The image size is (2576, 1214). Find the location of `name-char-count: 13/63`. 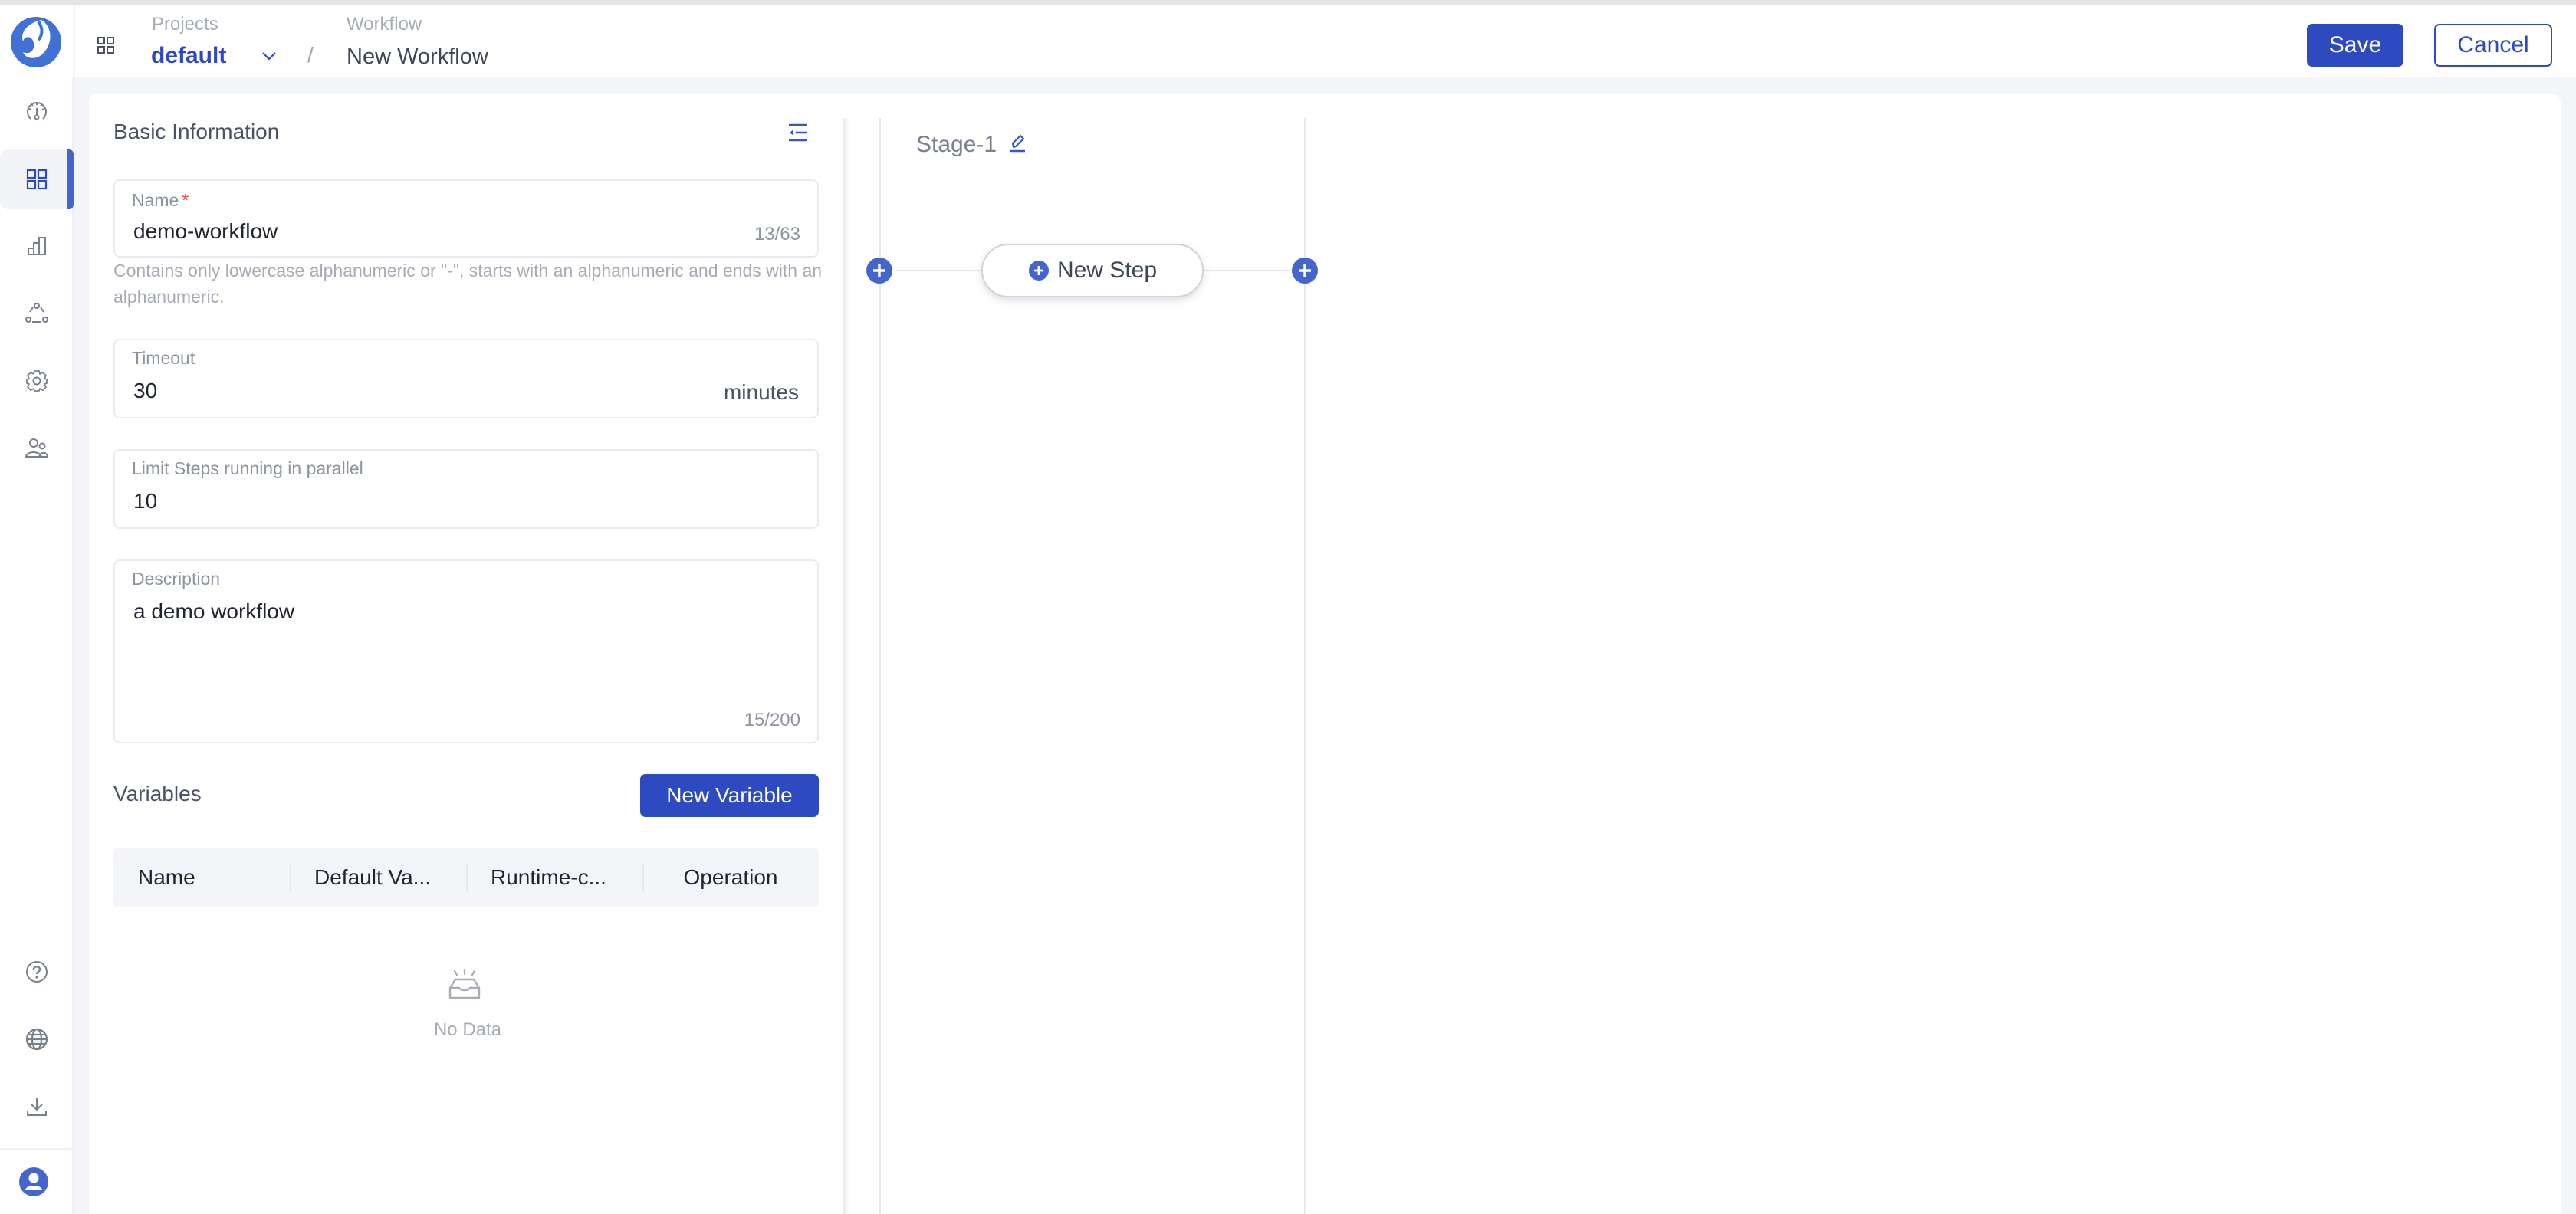

name-char-count: 13/63 is located at coordinates (777, 234).